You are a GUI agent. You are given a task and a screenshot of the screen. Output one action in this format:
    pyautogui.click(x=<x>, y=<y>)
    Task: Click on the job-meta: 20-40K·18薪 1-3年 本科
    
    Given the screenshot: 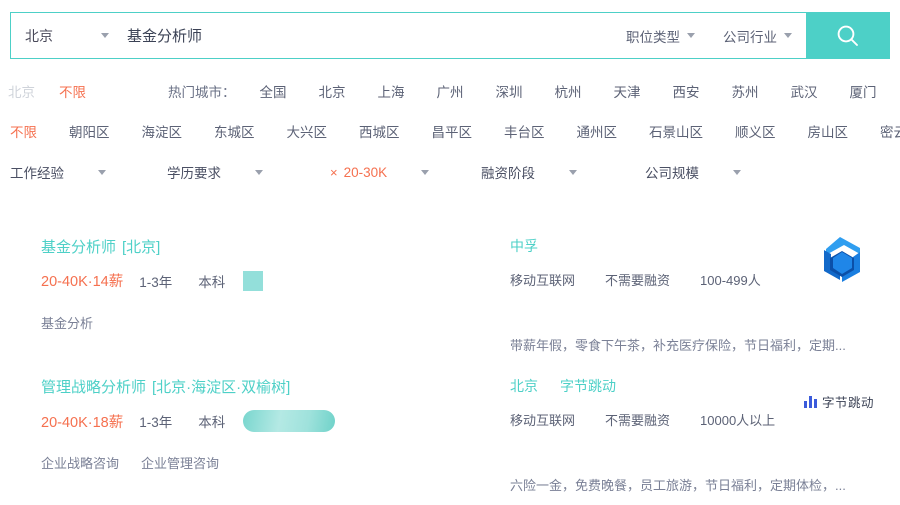 What is the action you would take?
    pyautogui.click(x=256, y=421)
    